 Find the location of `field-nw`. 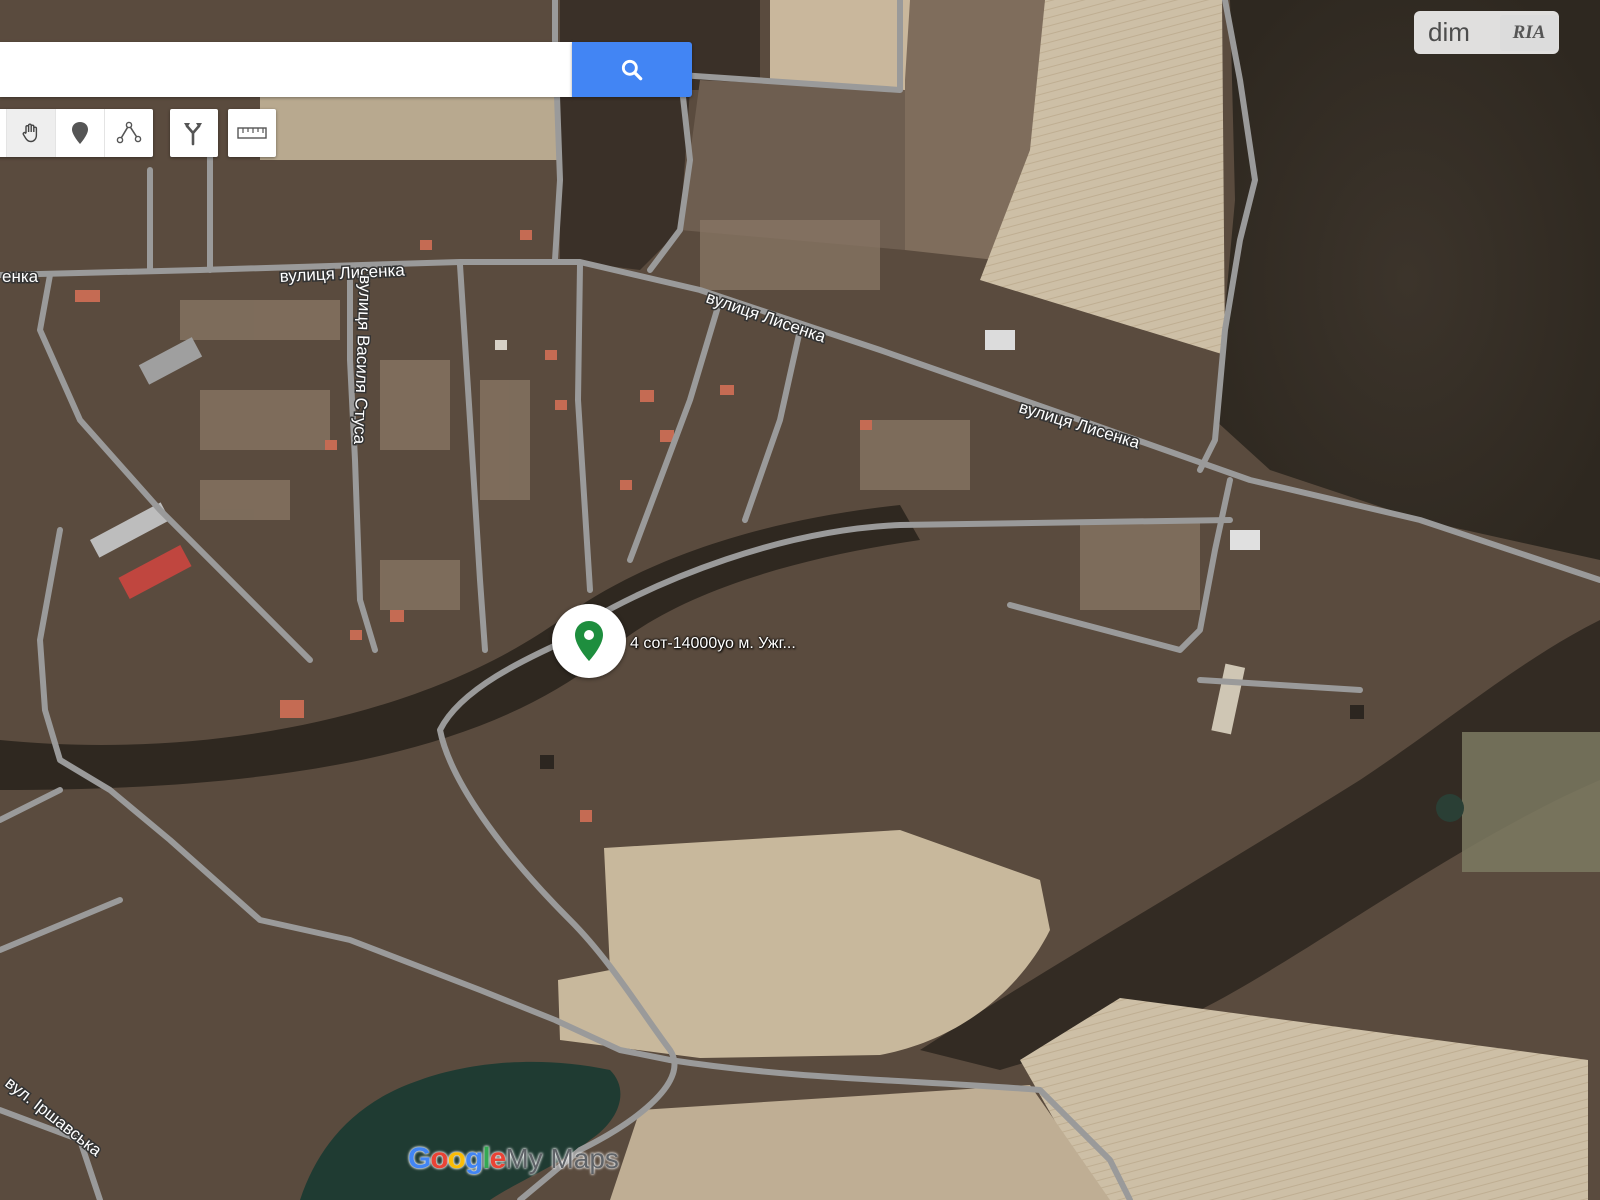

field-nw is located at coordinates (410, 125).